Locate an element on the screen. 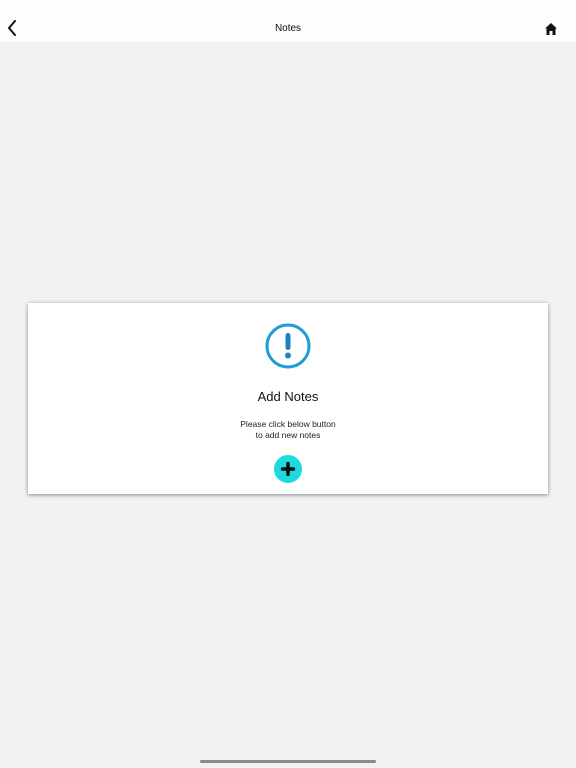  page-title: Notes is located at coordinates (288, 28).